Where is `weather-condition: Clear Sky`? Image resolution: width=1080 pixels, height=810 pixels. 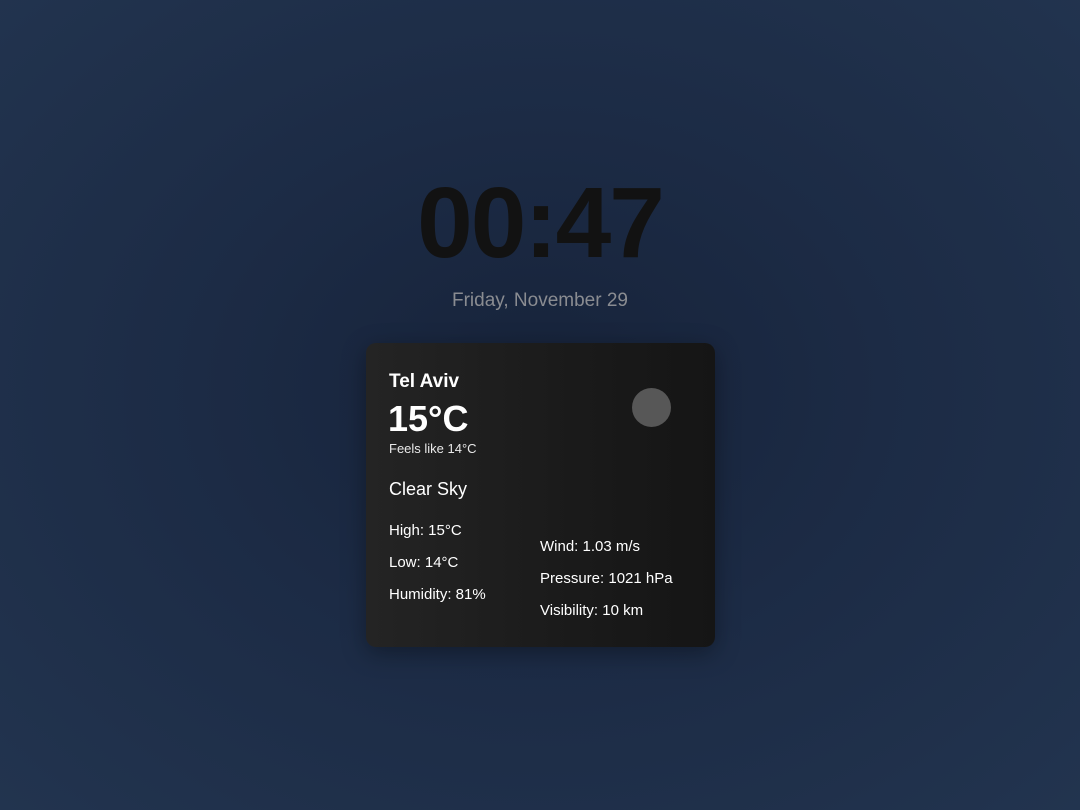 weather-condition: Clear Sky is located at coordinates (428, 489).